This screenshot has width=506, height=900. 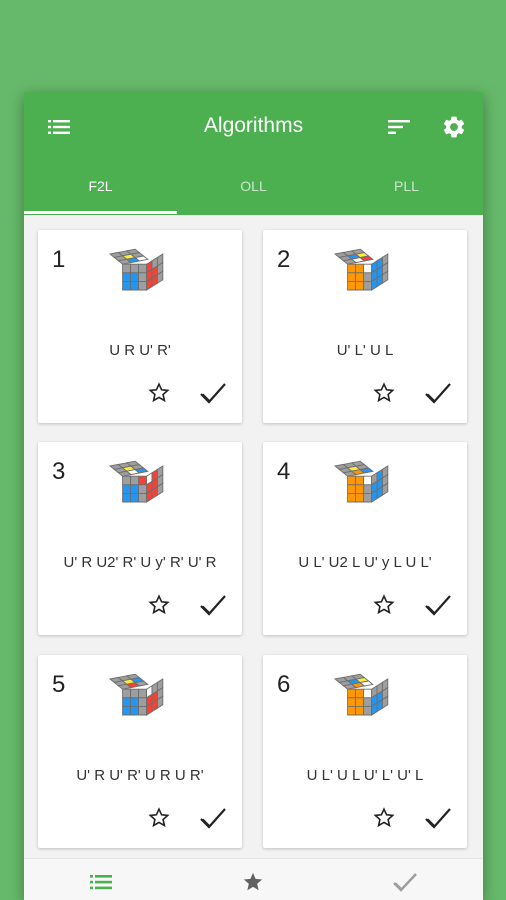 What do you see at coordinates (253, 882) in the screenshot?
I see `star-icon` at bounding box center [253, 882].